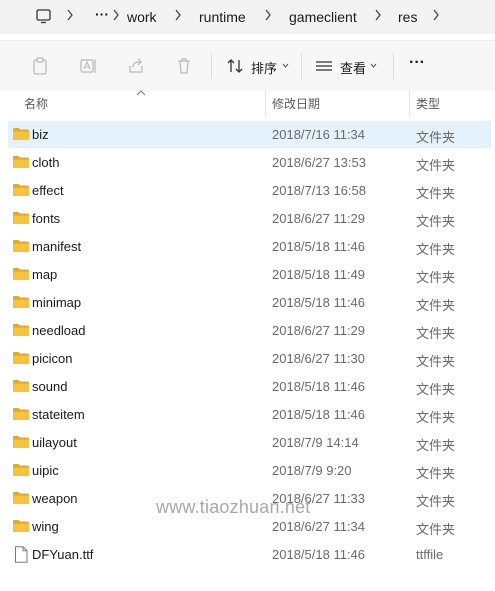 The image size is (495, 591). Describe the element at coordinates (353, 67) in the screenshot. I see `view-button-label: 查看` at that location.